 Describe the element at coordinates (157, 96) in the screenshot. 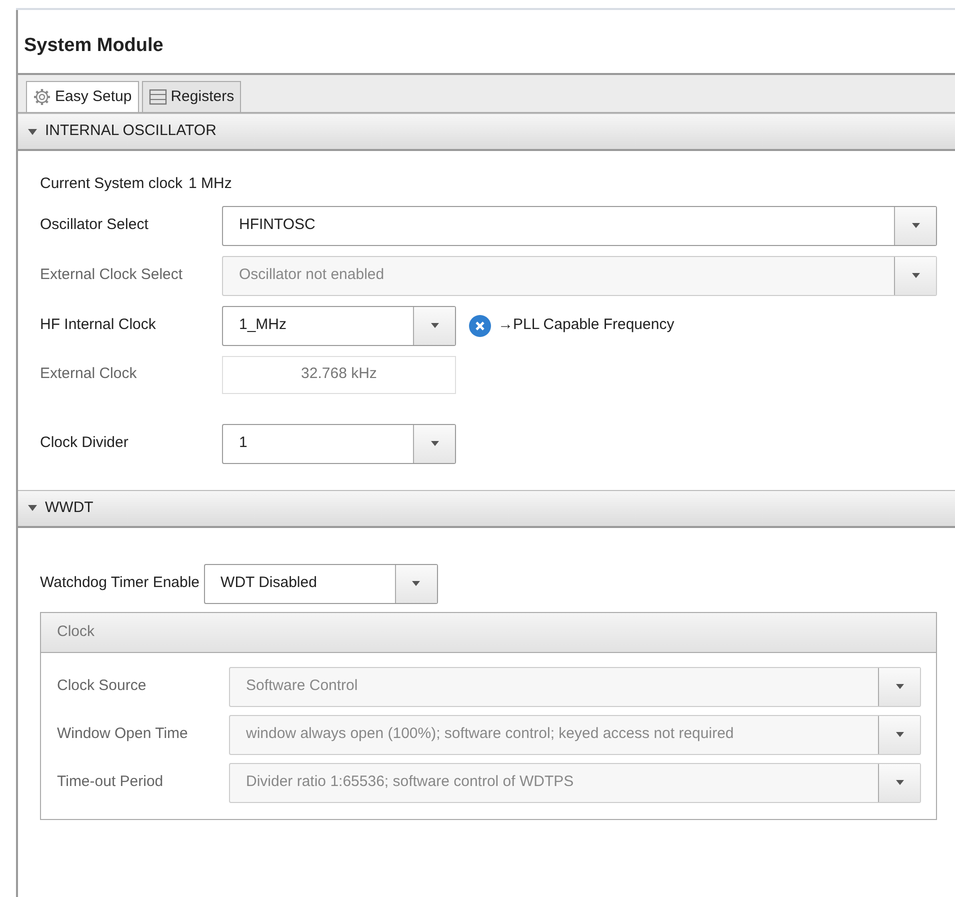

I see `list-icon` at that location.